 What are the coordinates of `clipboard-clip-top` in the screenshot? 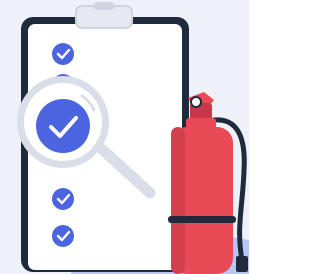 It's located at (104, 6).